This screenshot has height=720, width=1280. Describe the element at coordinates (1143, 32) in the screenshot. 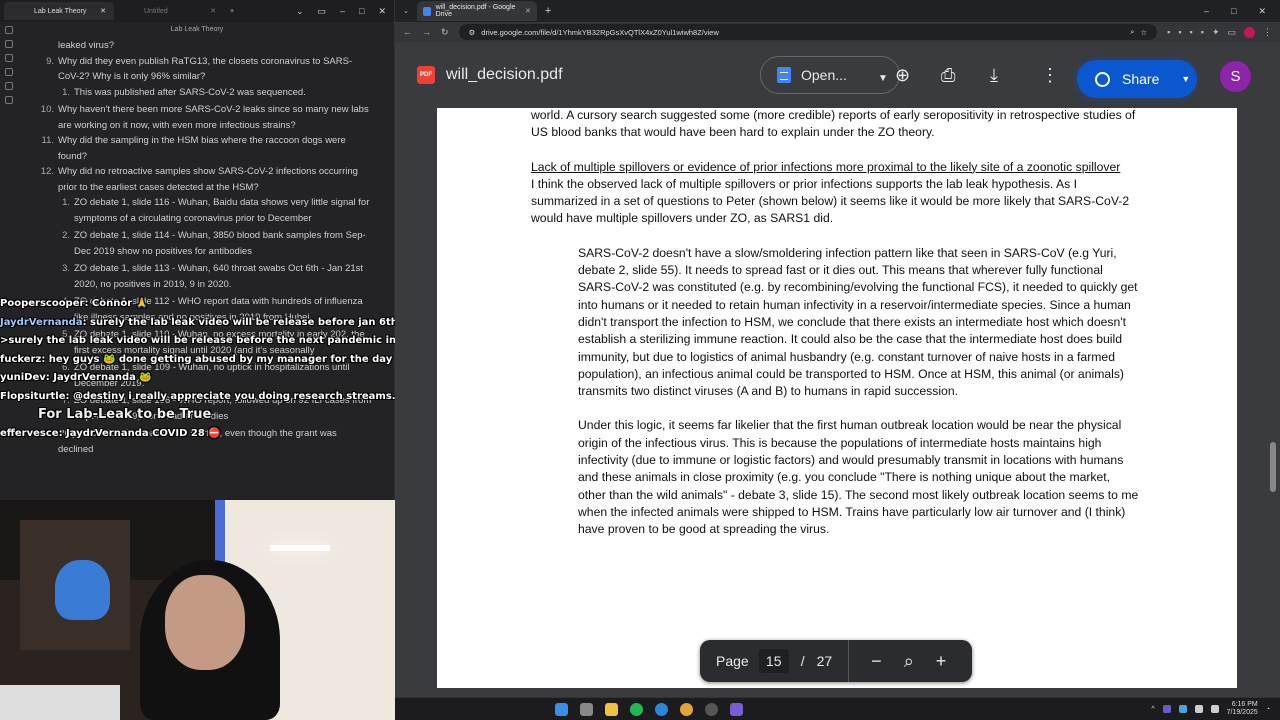

I see `bookmark-star-icon: ☆` at that location.